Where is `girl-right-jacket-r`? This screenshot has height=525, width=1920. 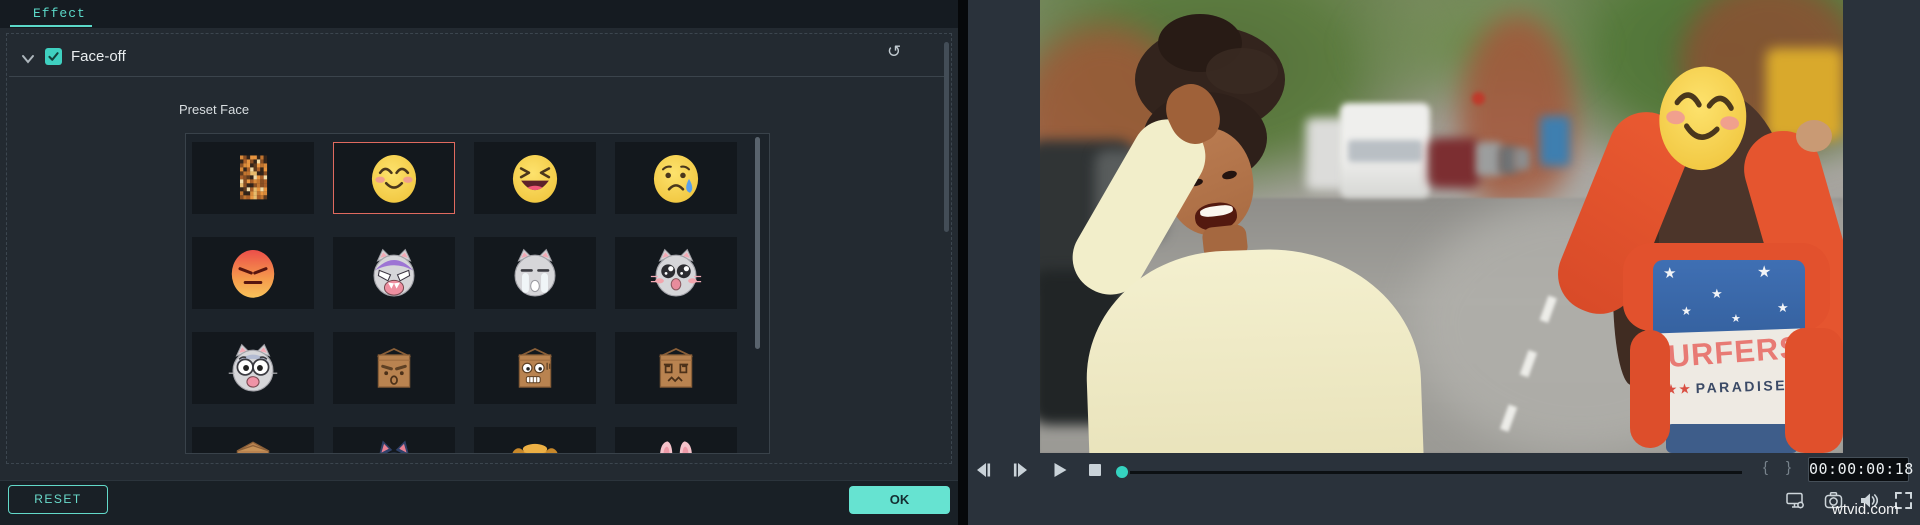
girl-right-jacket-r is located at coordinates (1814, 390).